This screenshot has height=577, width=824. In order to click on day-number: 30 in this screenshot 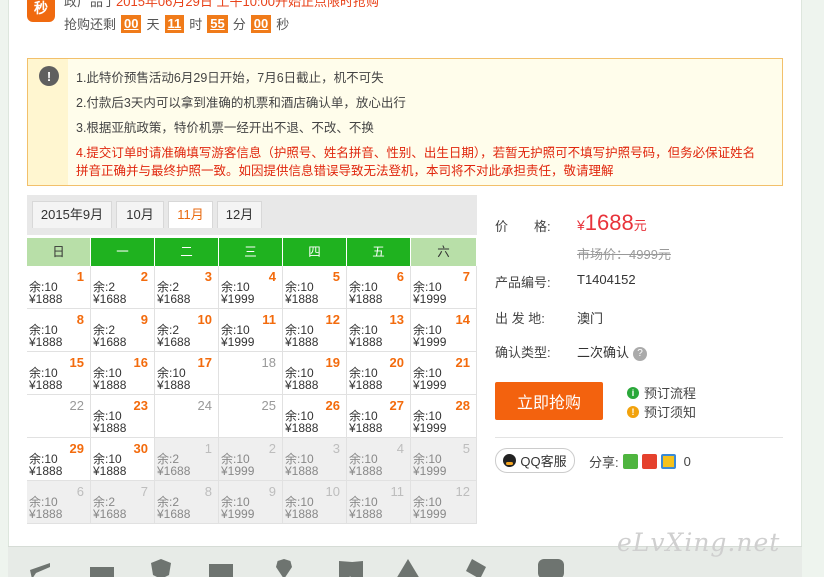, I will do `click(140, 448)`.